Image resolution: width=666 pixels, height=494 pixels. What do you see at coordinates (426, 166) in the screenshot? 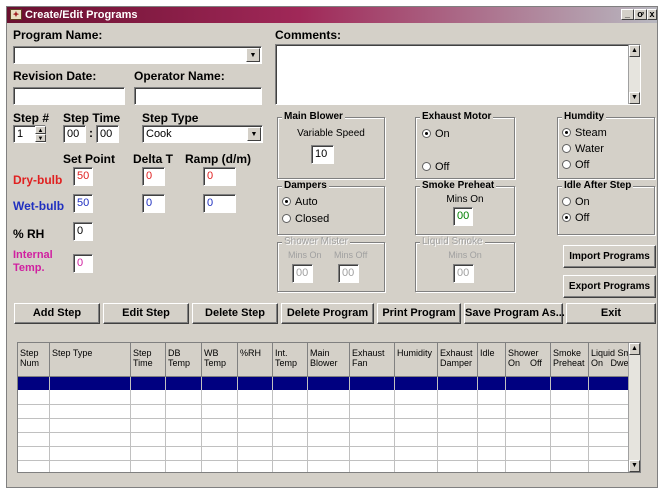
I see `radio-icon` at bounding box center [426, 166].